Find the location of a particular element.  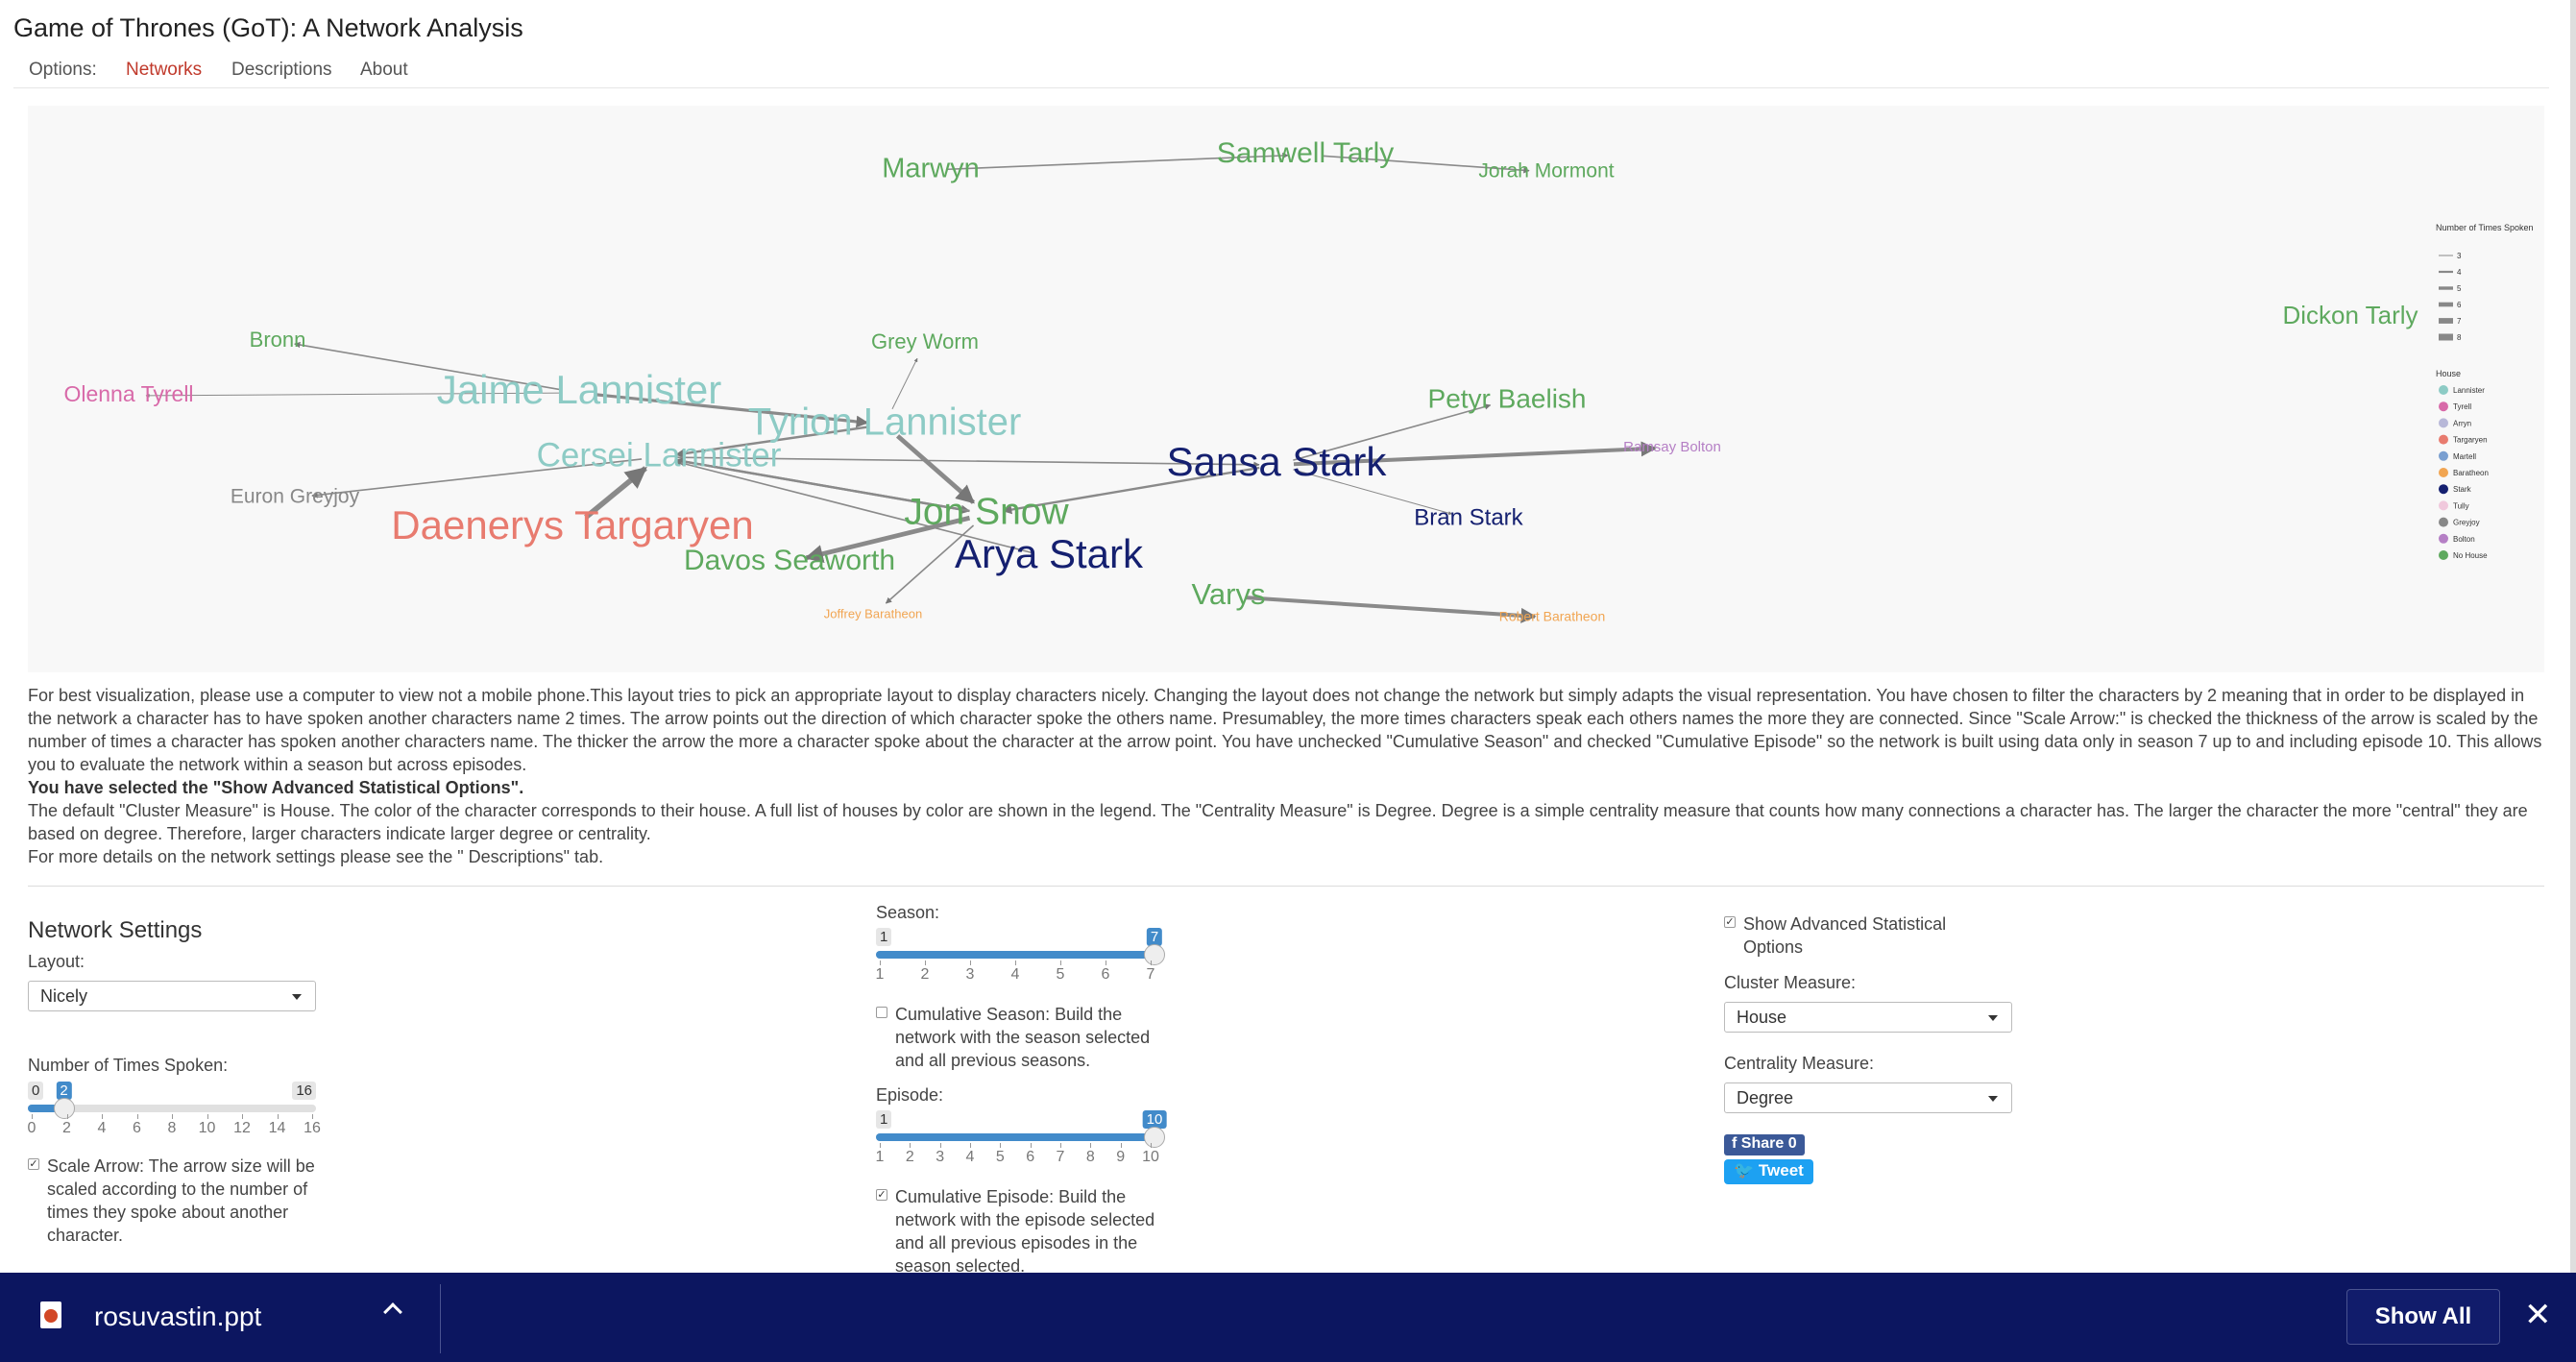

node-daenerys: Daenerys Targaryen is located at coordinates (572, 525).